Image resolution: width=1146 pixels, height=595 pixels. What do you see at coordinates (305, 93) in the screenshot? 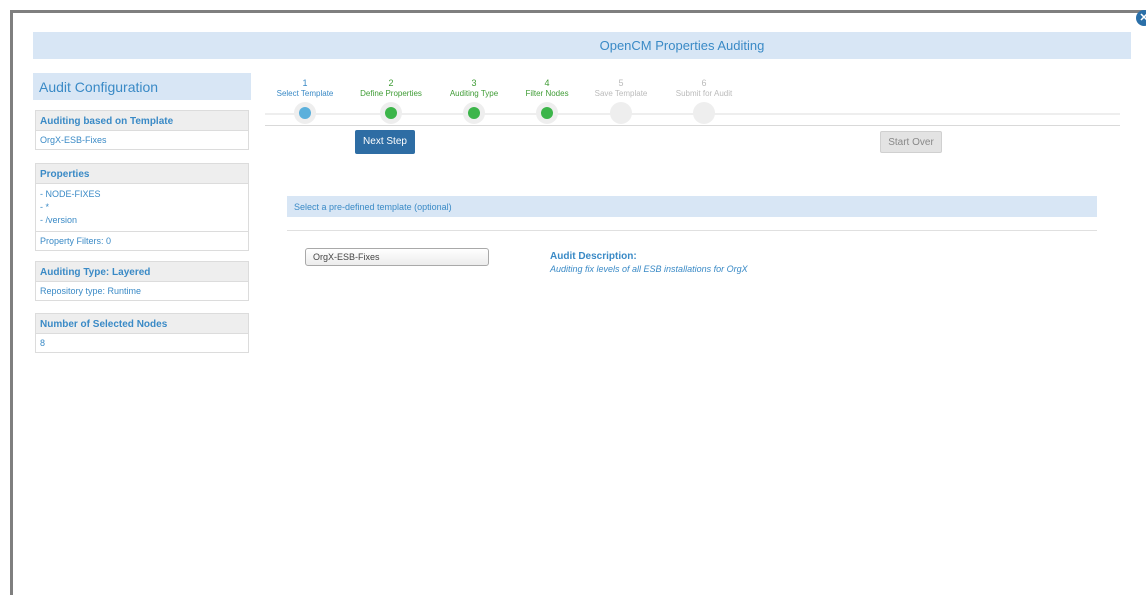
I see `step-label: Select Template` at bounding box center [305, 93].